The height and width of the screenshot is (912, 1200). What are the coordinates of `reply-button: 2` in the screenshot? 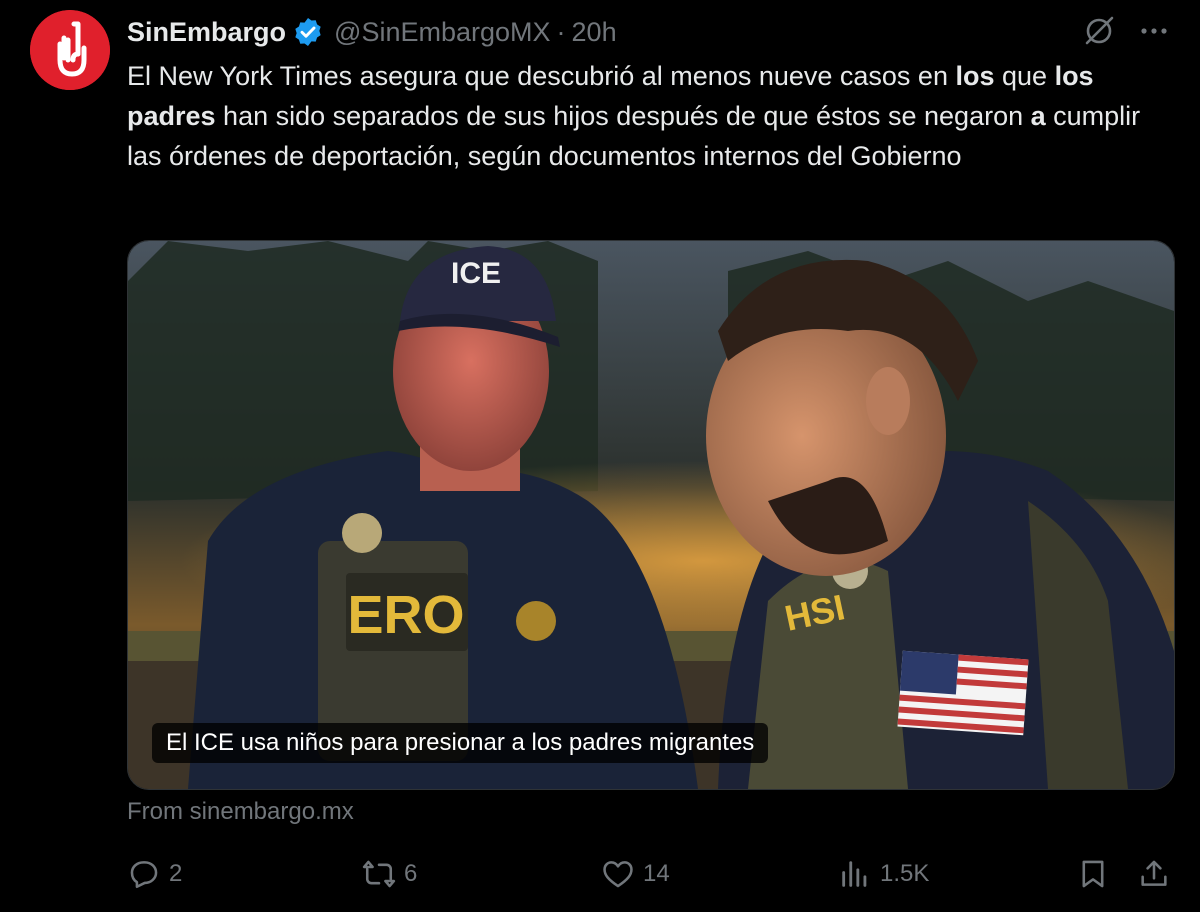 It's located at (154, 874).